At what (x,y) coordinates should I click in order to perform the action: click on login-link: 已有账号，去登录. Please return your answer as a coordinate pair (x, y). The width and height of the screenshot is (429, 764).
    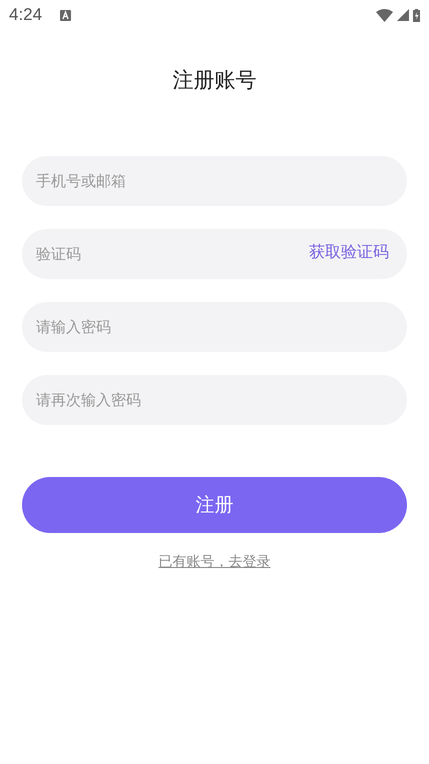
    Looking at the image, I should click on (214, 562).